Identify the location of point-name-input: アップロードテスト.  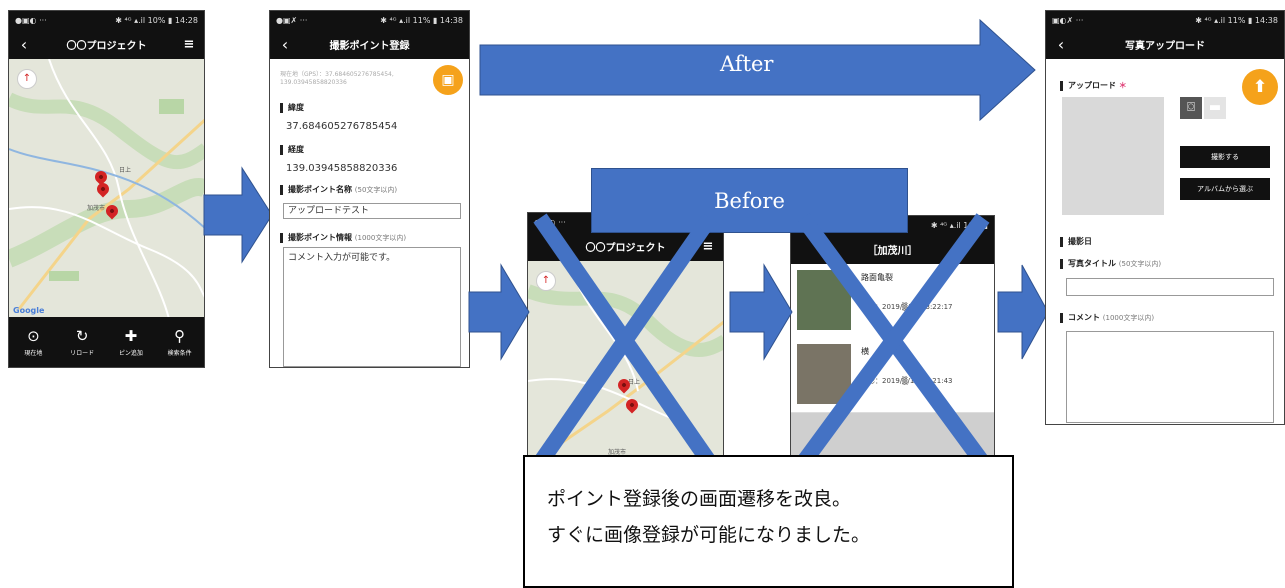
(372, 211).